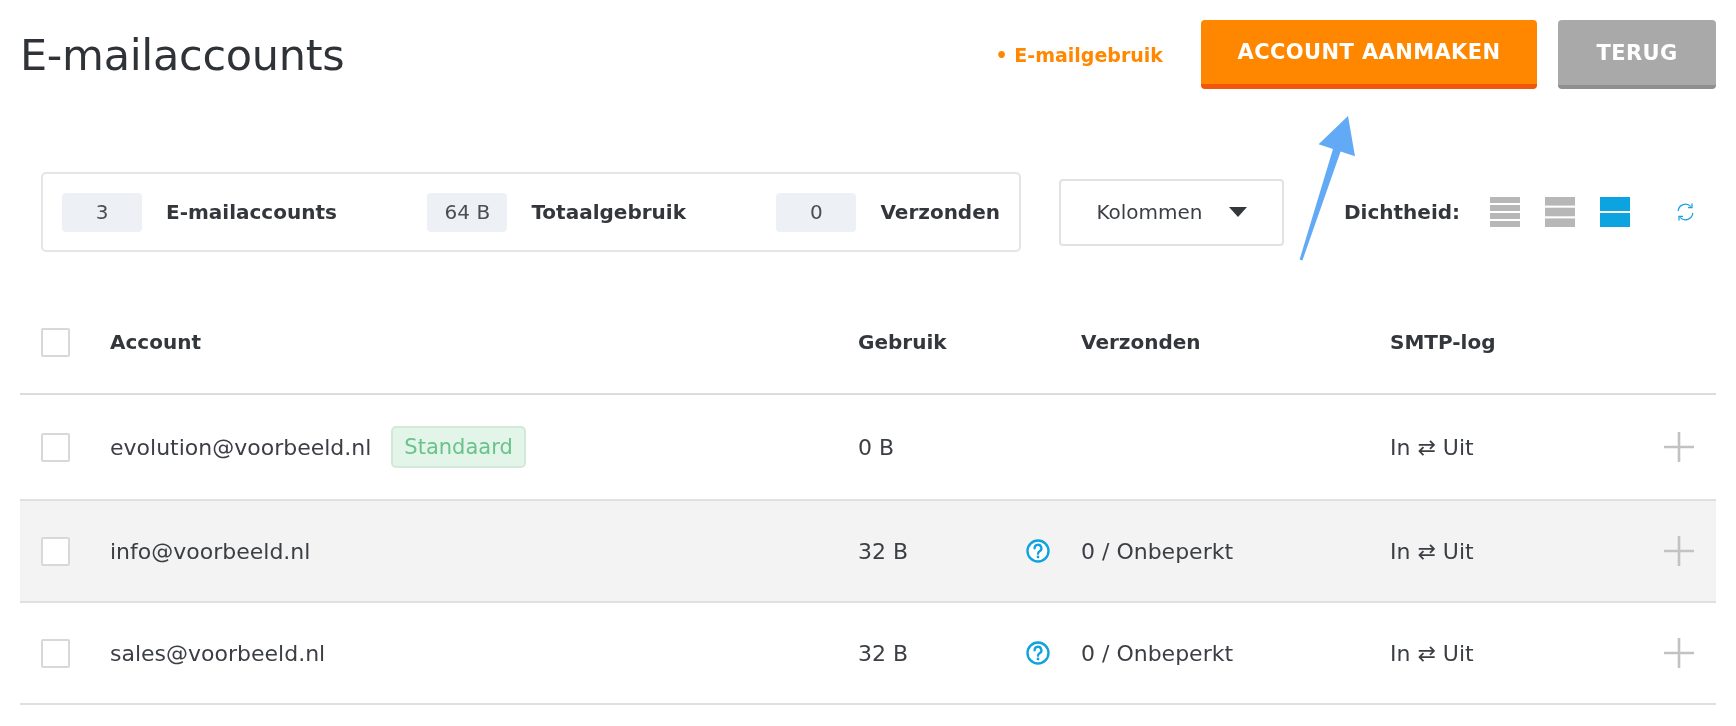 This screenshot has width=1736, height=726. I want to click on table-row: info@voorbeeld.nl 32 B 0 / Onbeperkt In ⇄ Uit, so click(868, 552).